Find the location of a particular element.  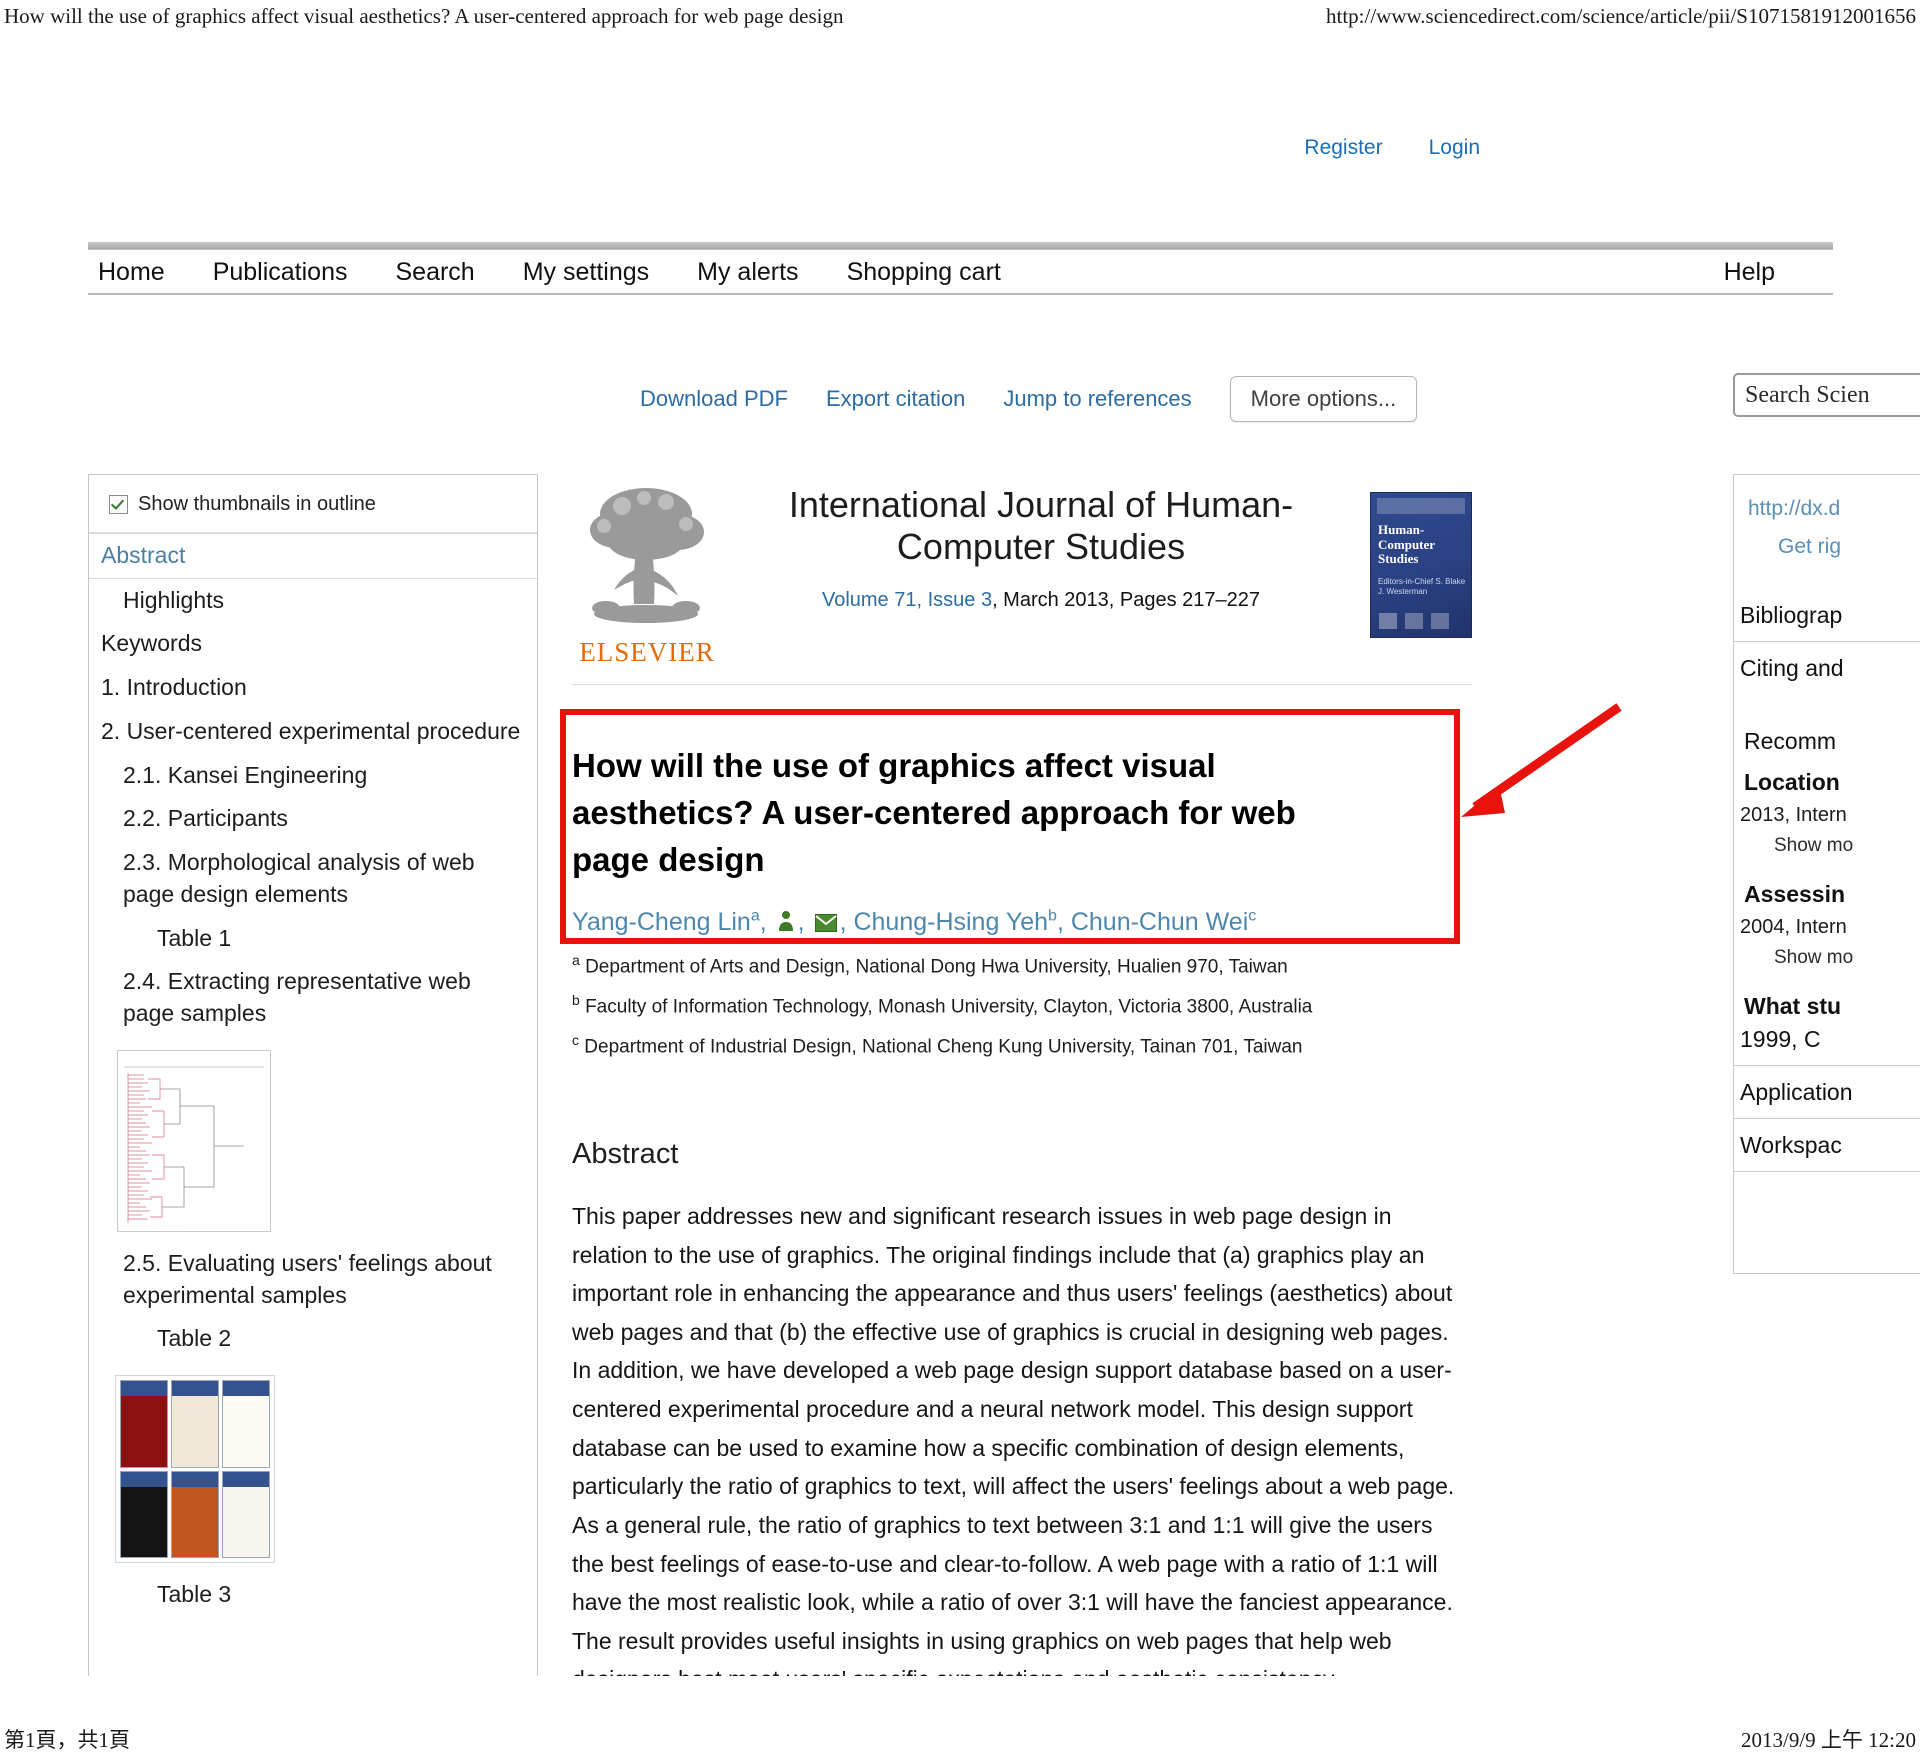

elsevier-logo: ELSEVIER is located at coordinates (647, 571).